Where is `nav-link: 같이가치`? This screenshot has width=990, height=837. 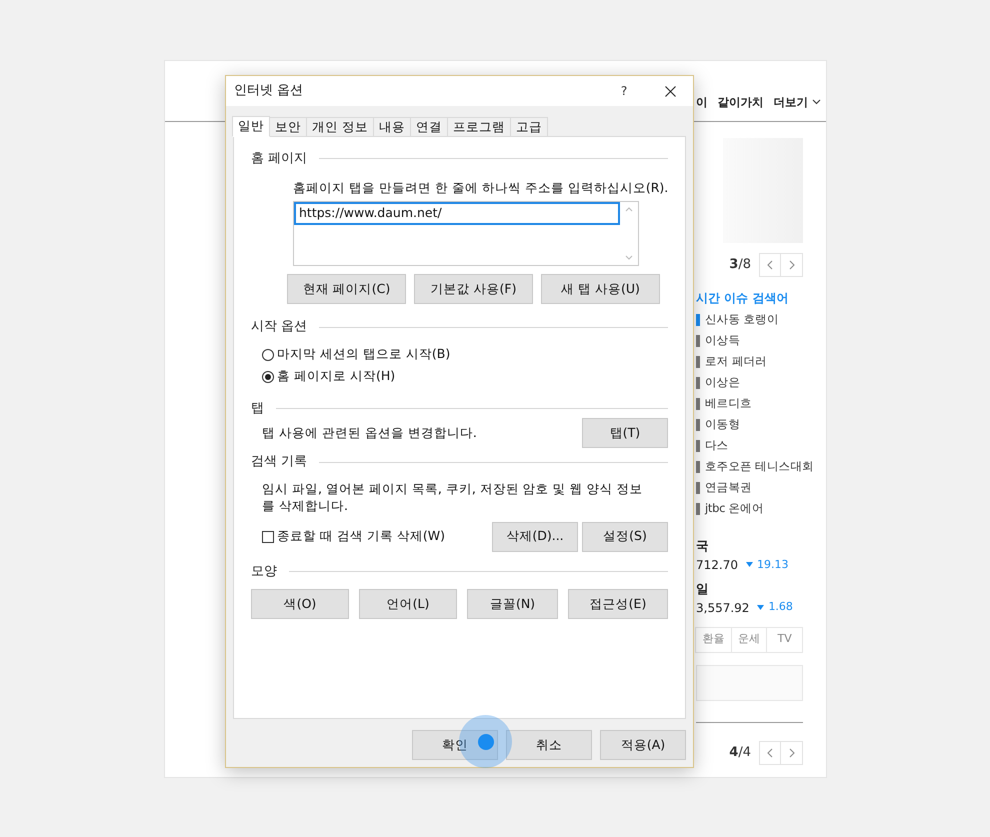 nav-link: 같이가치 is located at coordinates (741, 102).